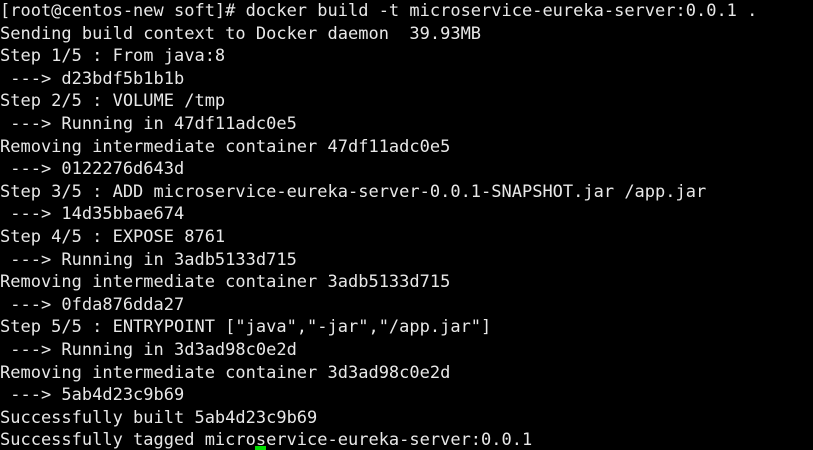 The image size is (813, 450). I want to click on terminal-line-step-2: Step 2/5 : VOLUME /tmp, so click(113, 101).